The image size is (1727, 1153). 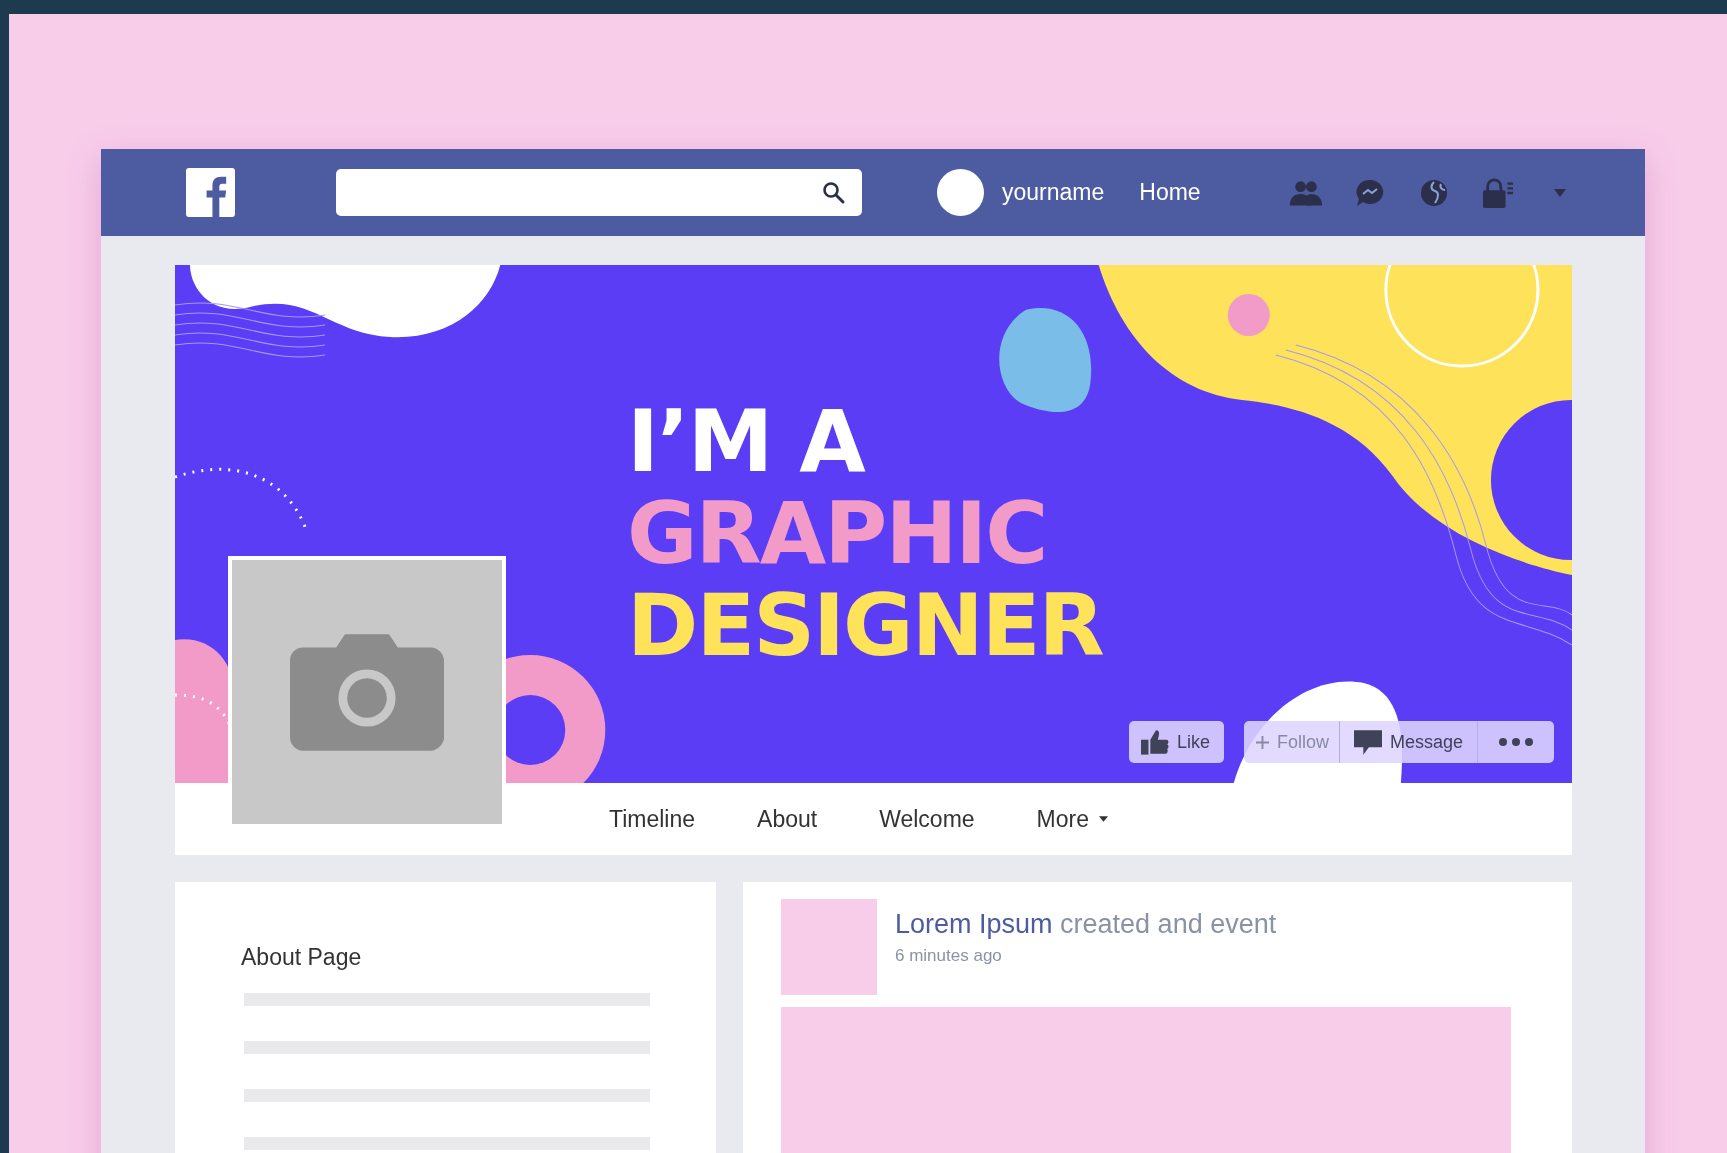 I want to click on about-title: About Page, so click(x=302, y=957).